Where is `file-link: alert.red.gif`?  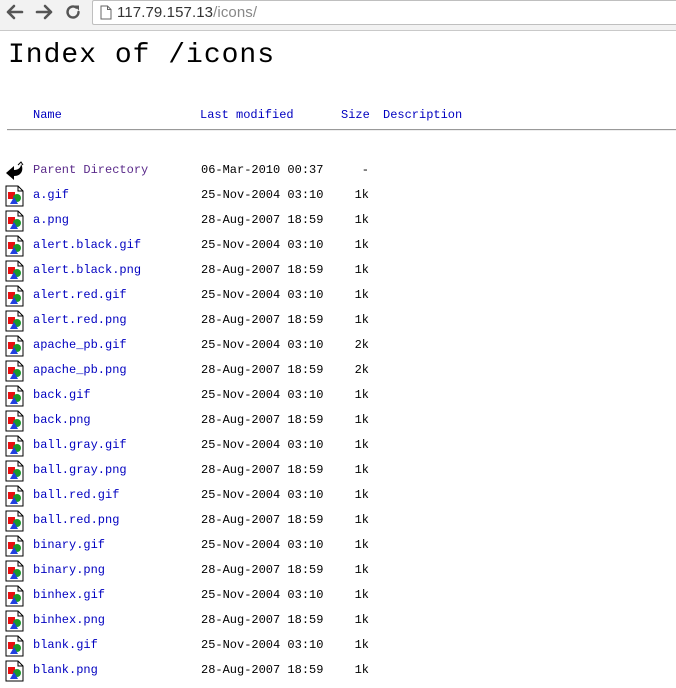 file-link: alert.red.gif is located at coordinates (80, 295).